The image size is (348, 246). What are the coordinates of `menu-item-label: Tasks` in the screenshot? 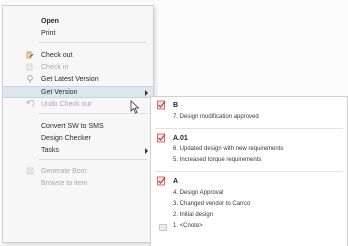 It's located at (50, 150).